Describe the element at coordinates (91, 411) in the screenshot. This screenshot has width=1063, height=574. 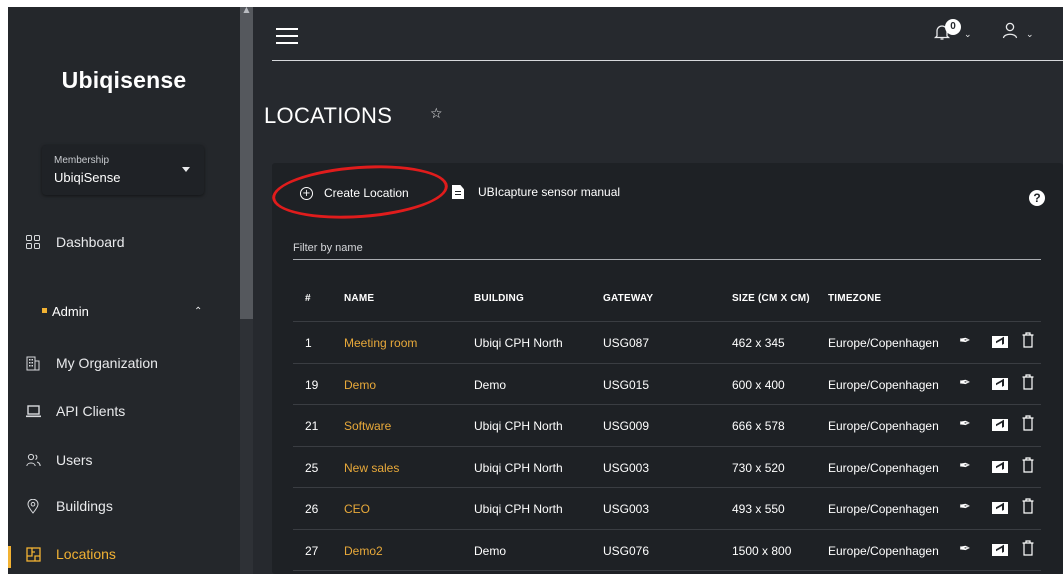
I see `sidebar-item-label: API Clients` at that location.